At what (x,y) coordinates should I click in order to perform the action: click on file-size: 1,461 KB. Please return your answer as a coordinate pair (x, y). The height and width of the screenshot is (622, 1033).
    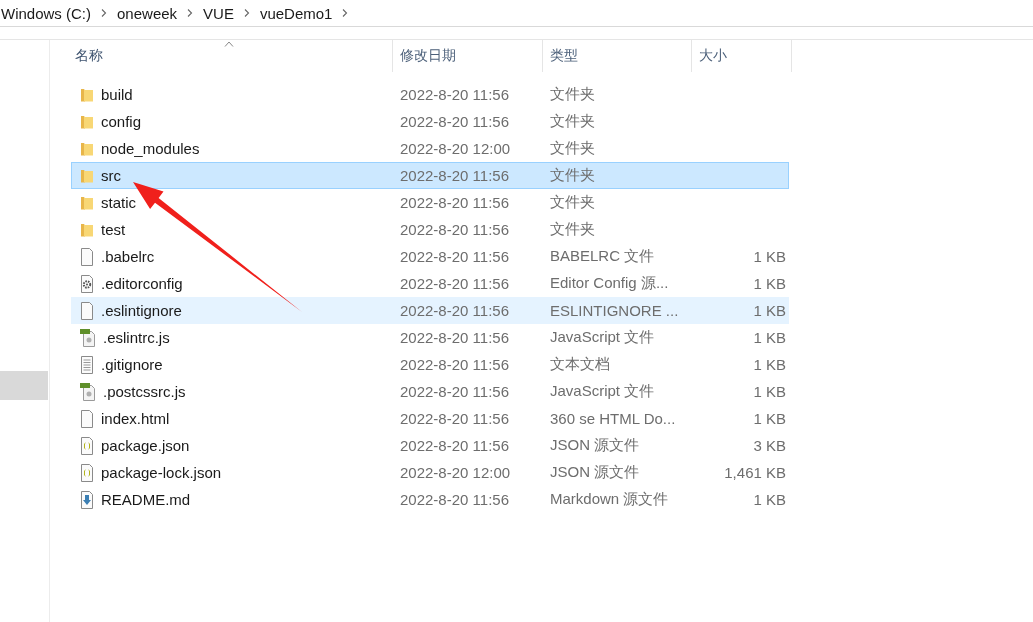
    Looking at the image, I should click on (755, 472).